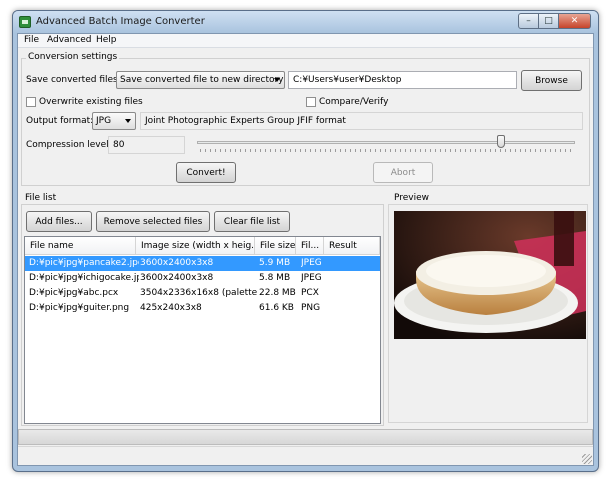 This screenshot has height=483, width=611. What do you see at coordinates (69, 40) in the screenshot?
I see `menu-advanced: Advanced` at bounding box center [69, 40].